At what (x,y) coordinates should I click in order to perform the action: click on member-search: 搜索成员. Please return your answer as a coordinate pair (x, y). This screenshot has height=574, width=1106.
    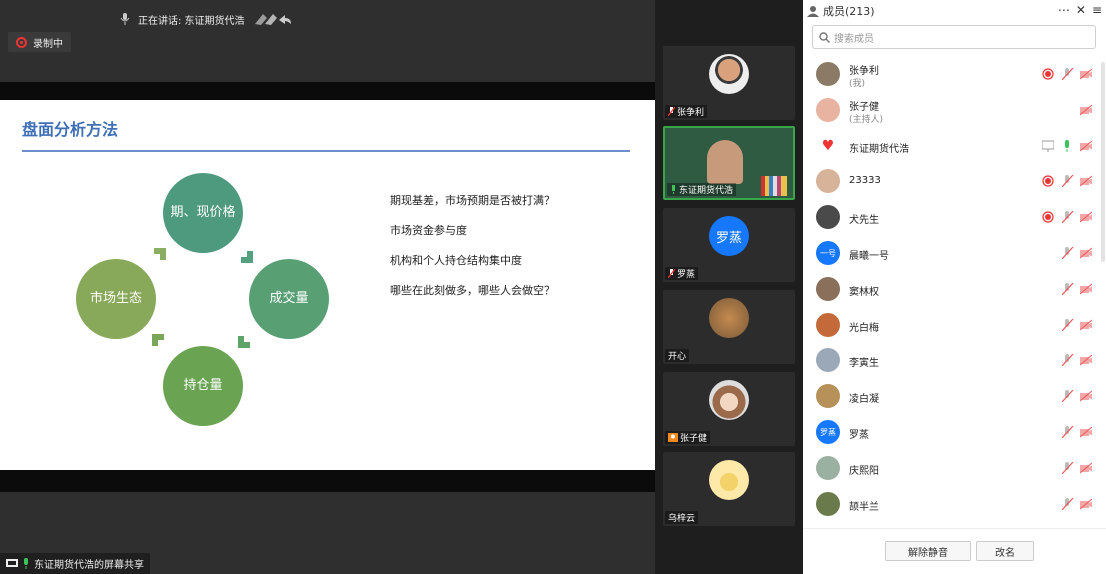
    Looking at the image, I should click on (954, 37).